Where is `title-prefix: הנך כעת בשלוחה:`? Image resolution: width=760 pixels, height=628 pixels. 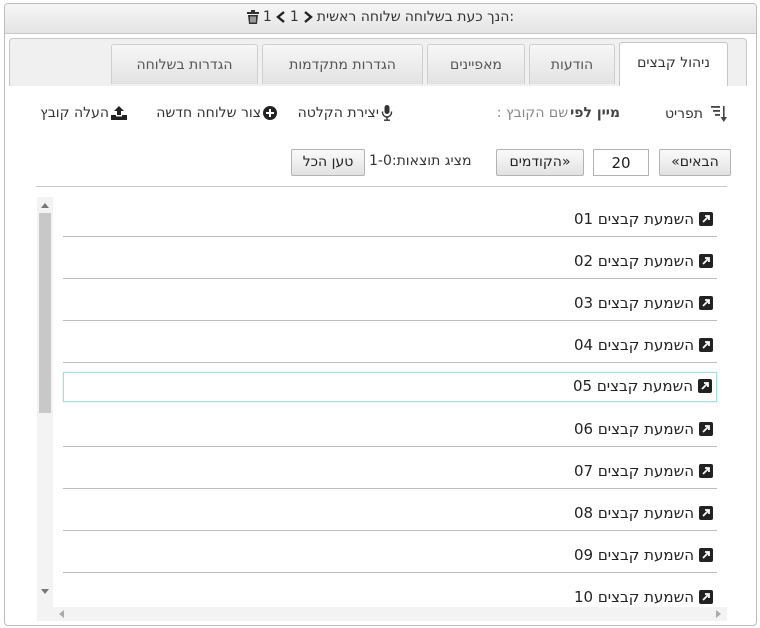
title-prefix: הנך כעת בשלוחה: is located at coordinates (459, 17).